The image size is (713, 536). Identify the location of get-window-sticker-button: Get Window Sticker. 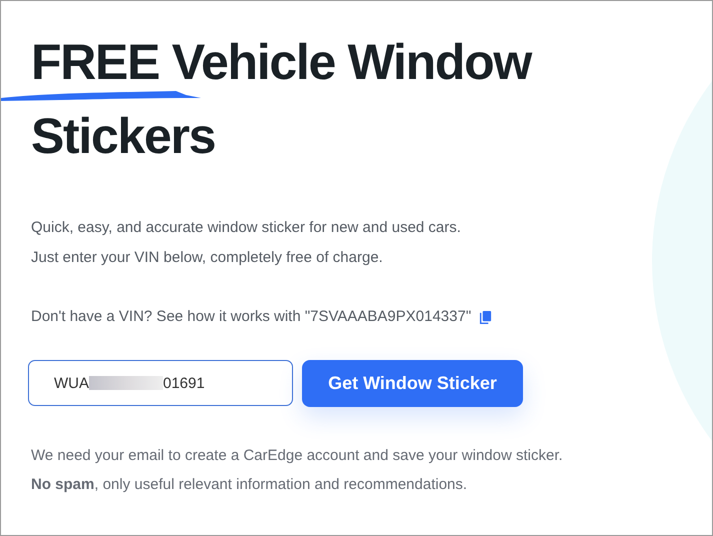
(412, 383).